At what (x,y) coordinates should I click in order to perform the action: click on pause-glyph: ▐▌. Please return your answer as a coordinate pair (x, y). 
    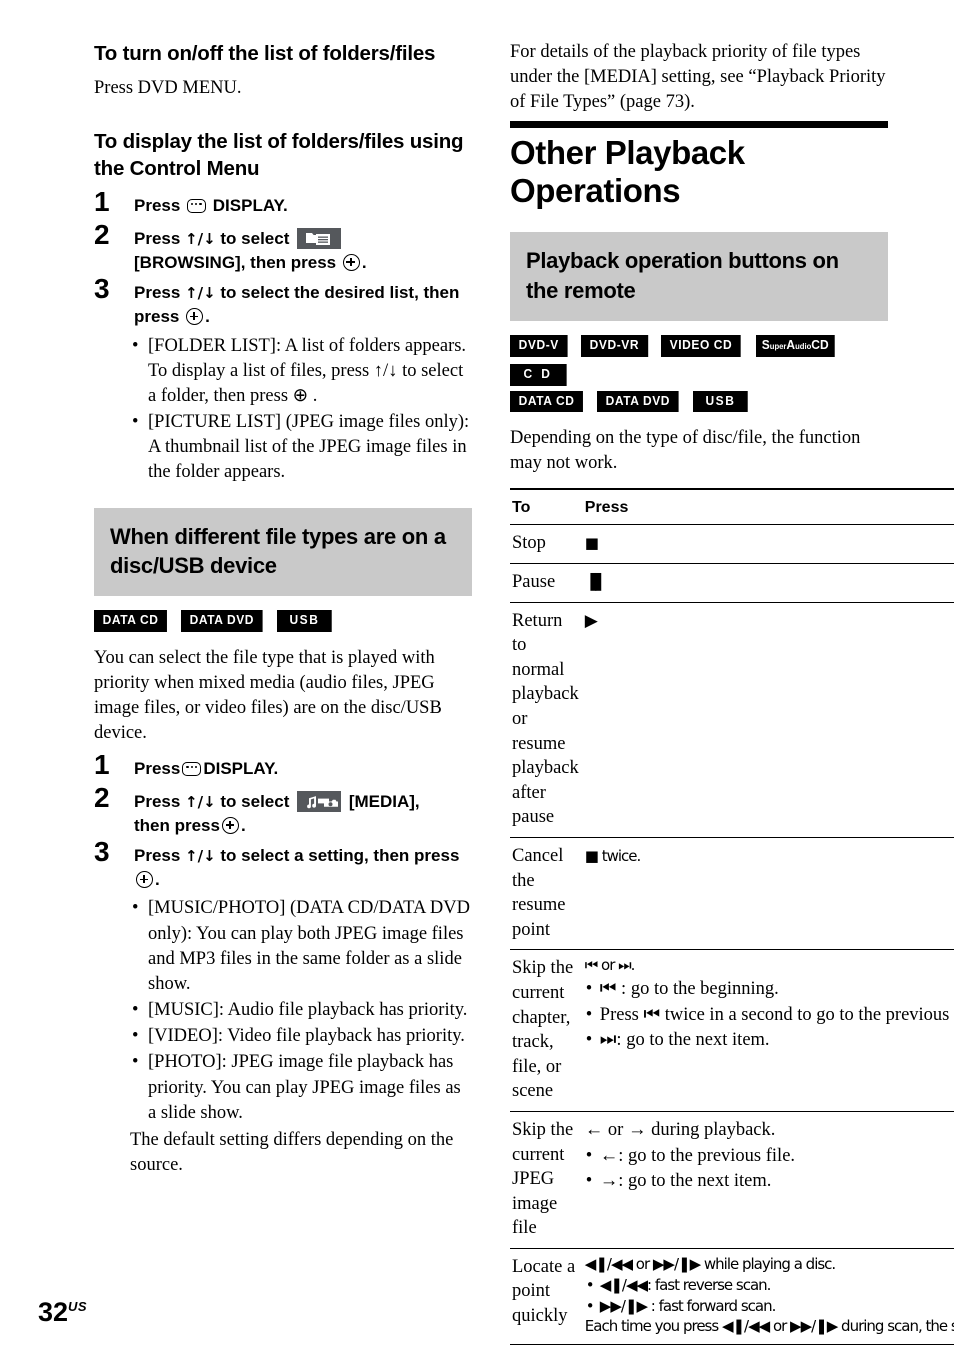
    Looking at the image, I should click on (595, 582).